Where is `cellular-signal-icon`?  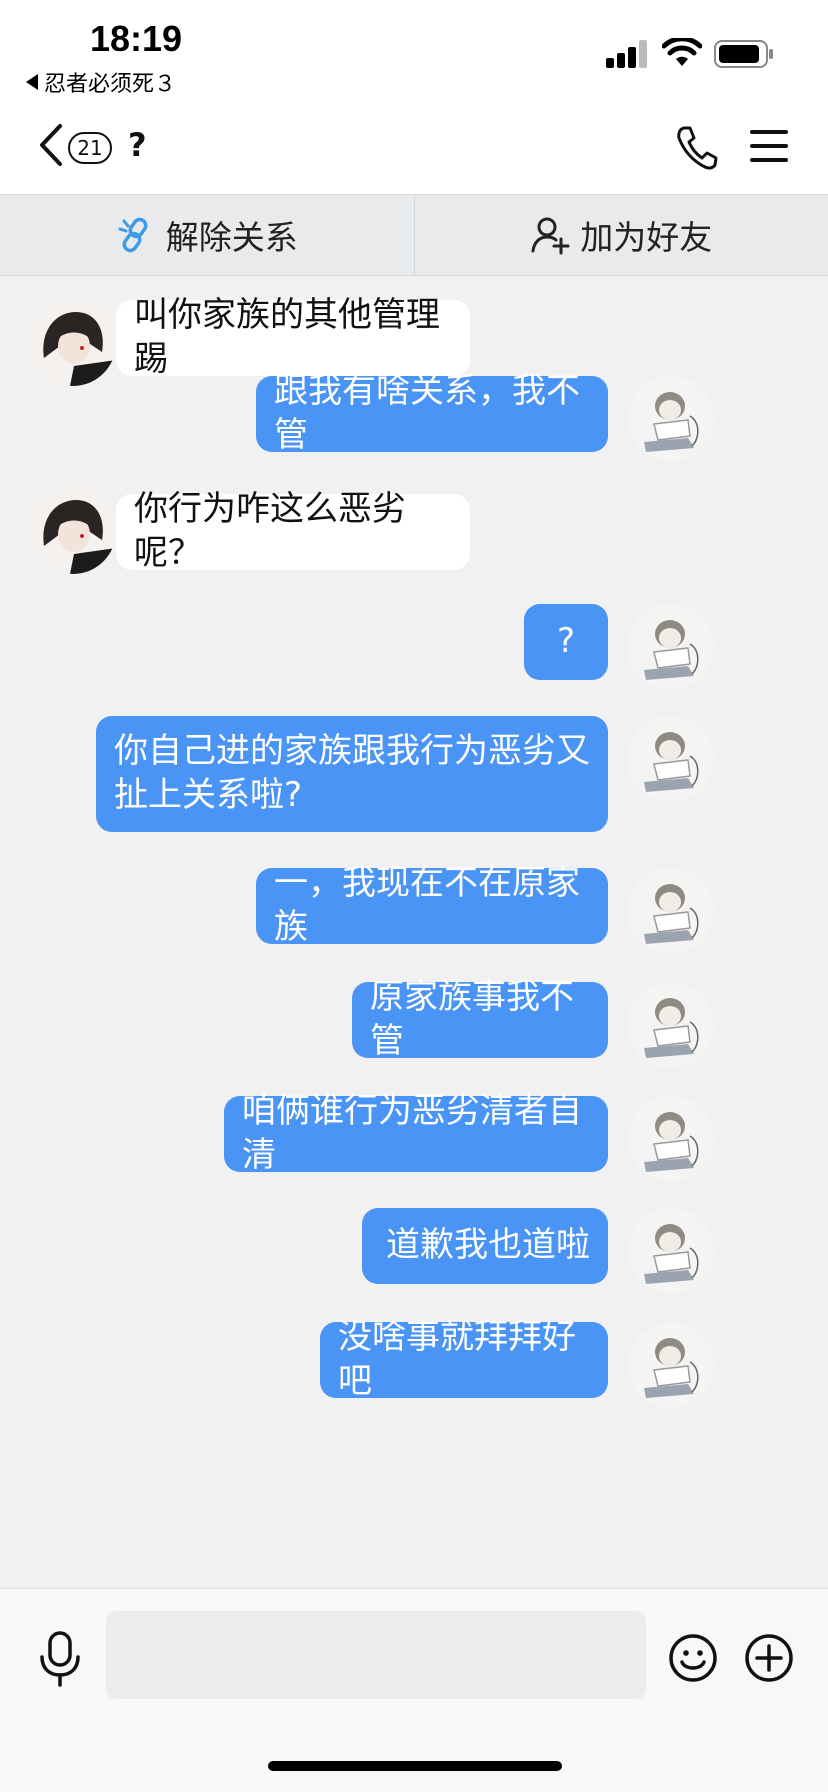
cellular-signal-icon is located at coordinates (627, 54).